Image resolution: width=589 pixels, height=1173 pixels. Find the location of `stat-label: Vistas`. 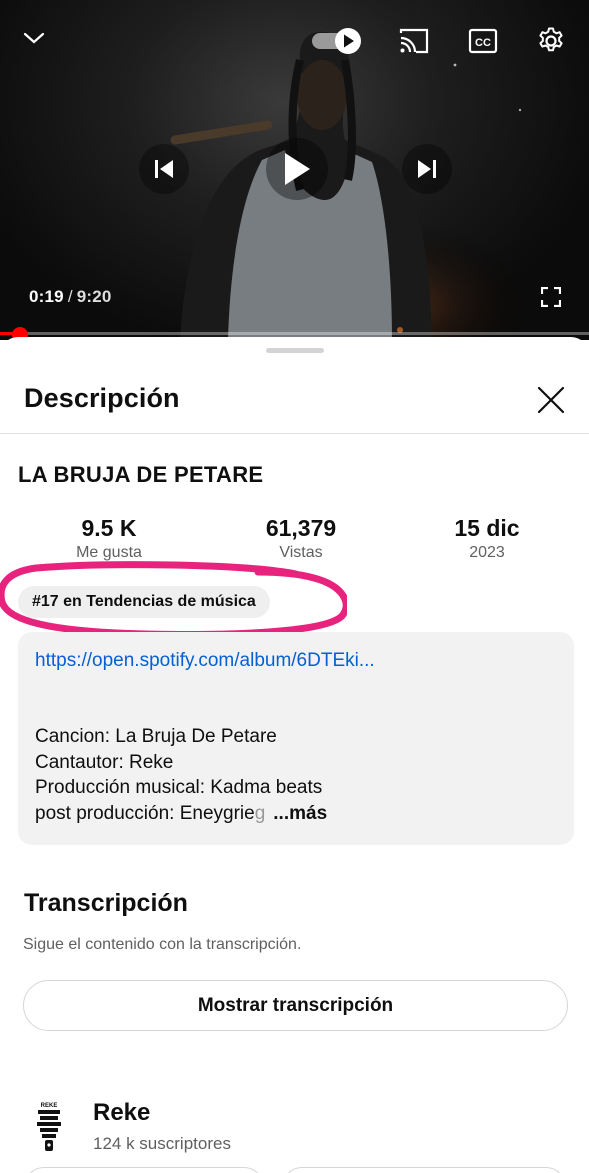

stat-label: Vistas is located at coordinates (301, 552).